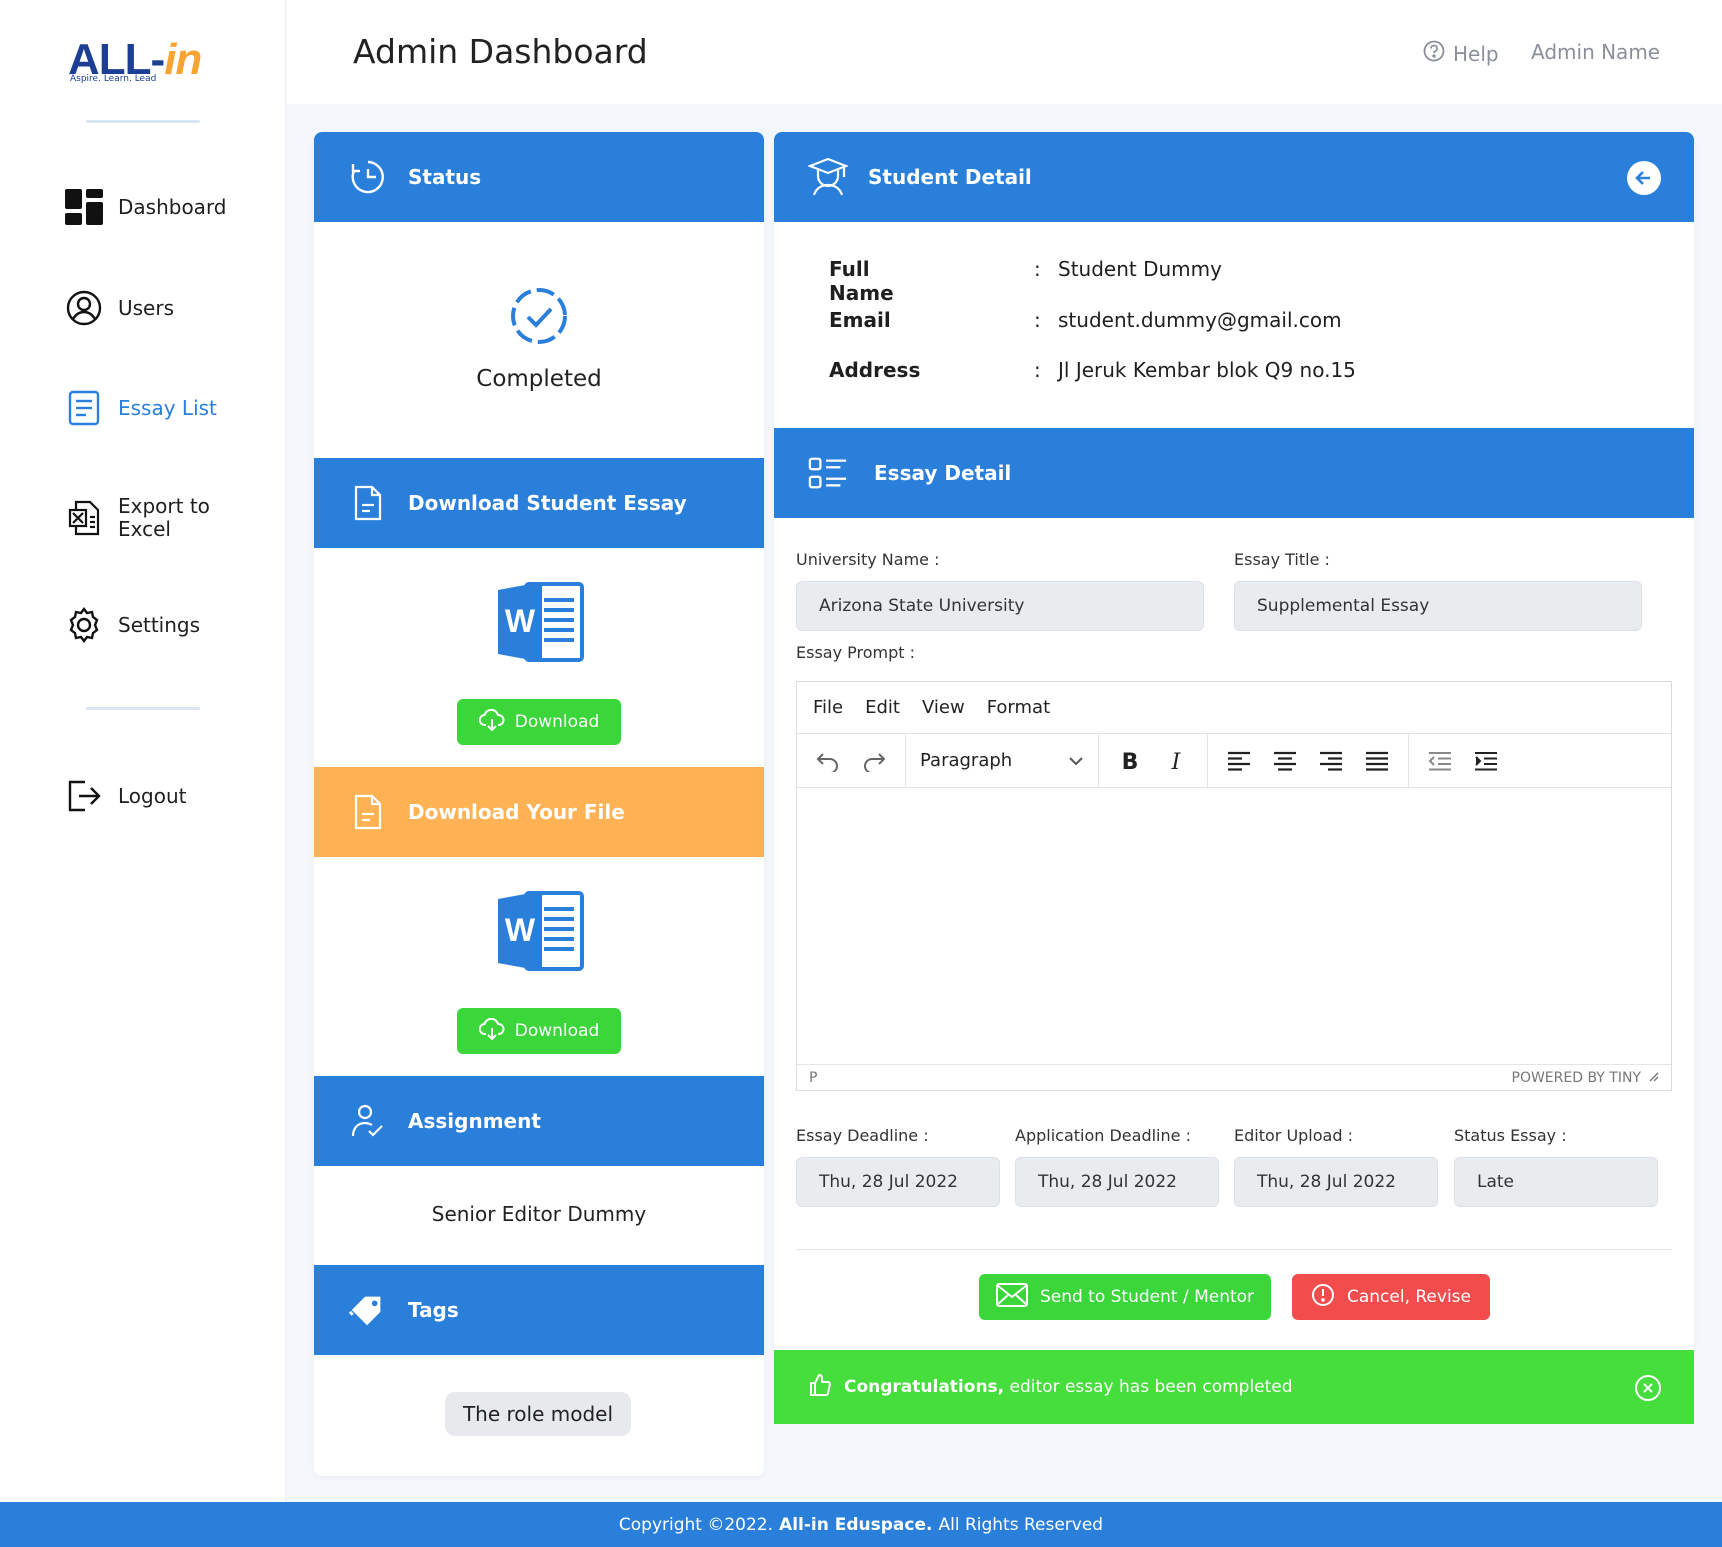 The height and width of the screenshot is (1547, 1722). Describe the element at coordinates (557, 722) in the screenshot. I see `download-label: Download` at that location.